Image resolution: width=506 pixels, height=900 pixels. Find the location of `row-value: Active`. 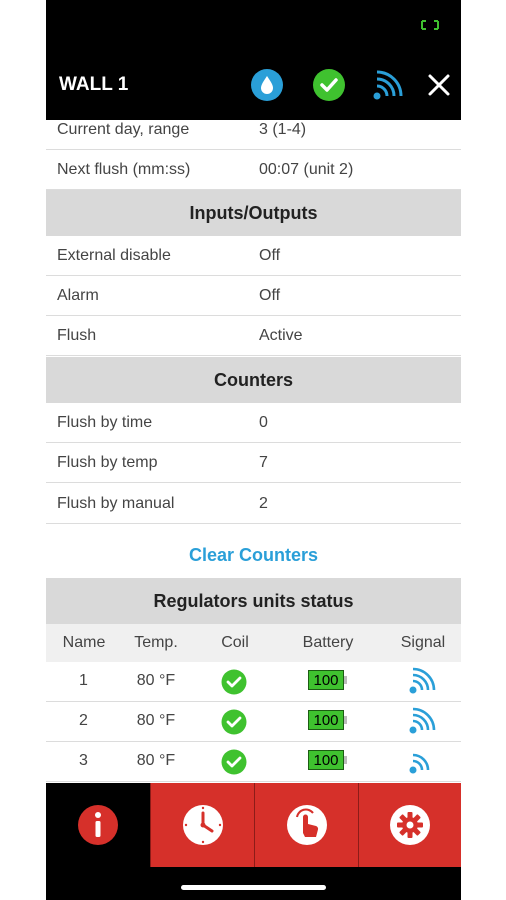

row-value: Active is located at coordinates (281, 335).